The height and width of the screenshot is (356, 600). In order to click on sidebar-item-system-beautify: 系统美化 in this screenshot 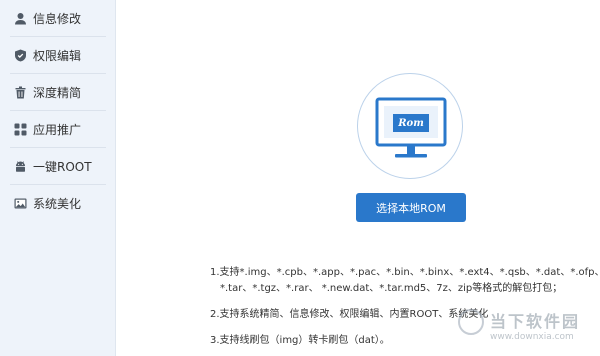, I will do `click(58, 203)`.